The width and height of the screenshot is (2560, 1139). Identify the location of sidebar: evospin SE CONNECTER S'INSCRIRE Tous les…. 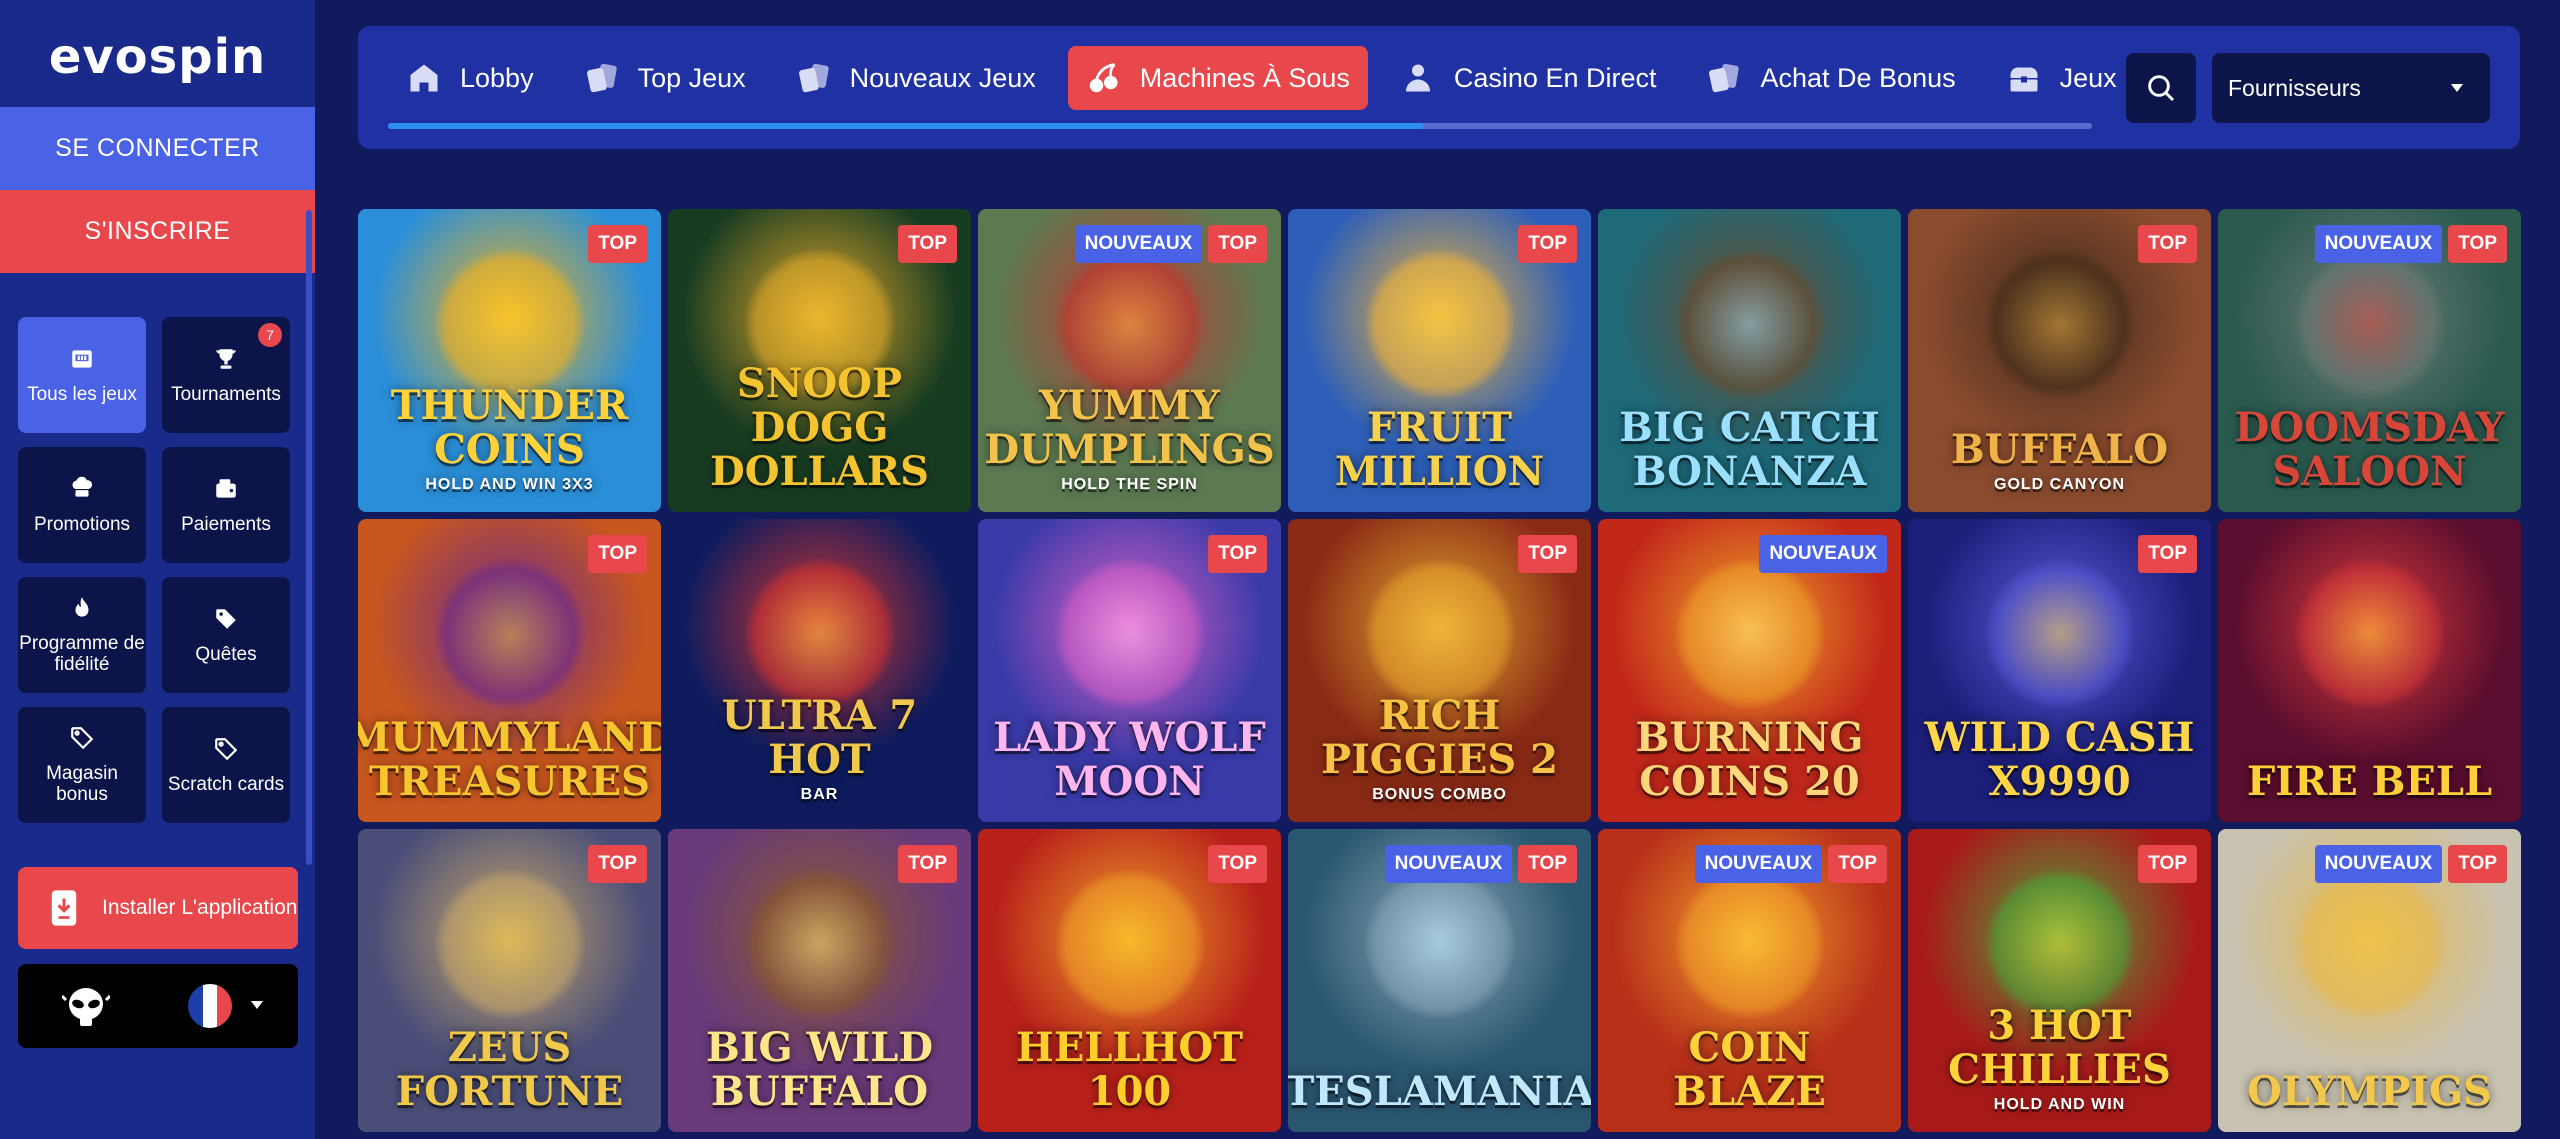
(157, 569).